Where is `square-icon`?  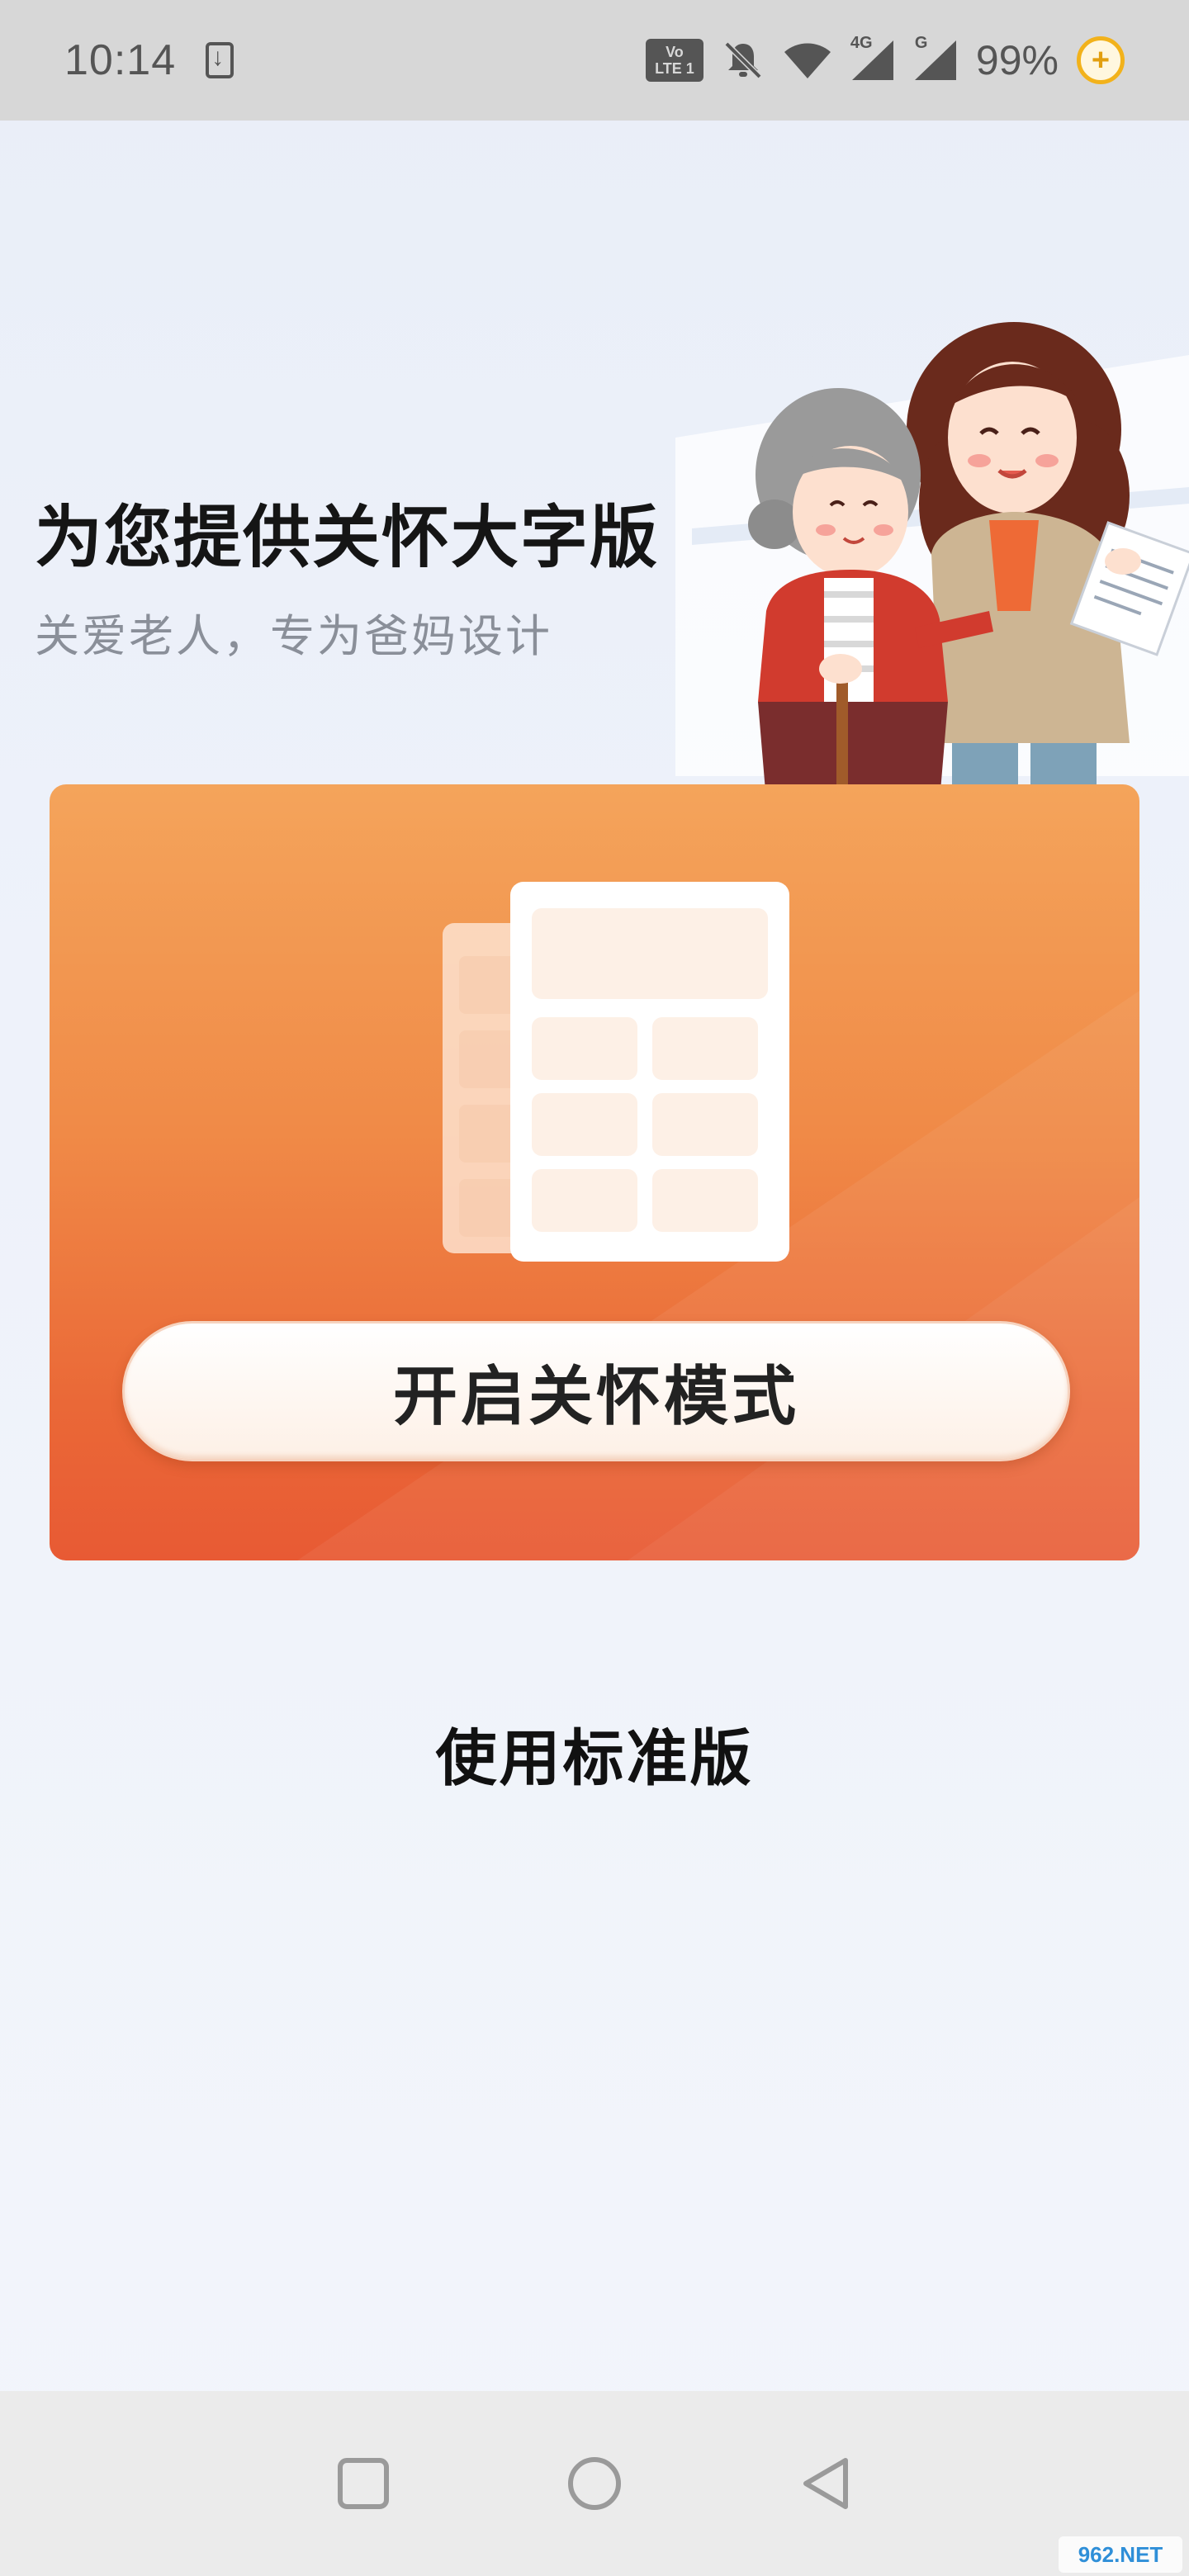
square-icon is located at coordinates (363, 2483).